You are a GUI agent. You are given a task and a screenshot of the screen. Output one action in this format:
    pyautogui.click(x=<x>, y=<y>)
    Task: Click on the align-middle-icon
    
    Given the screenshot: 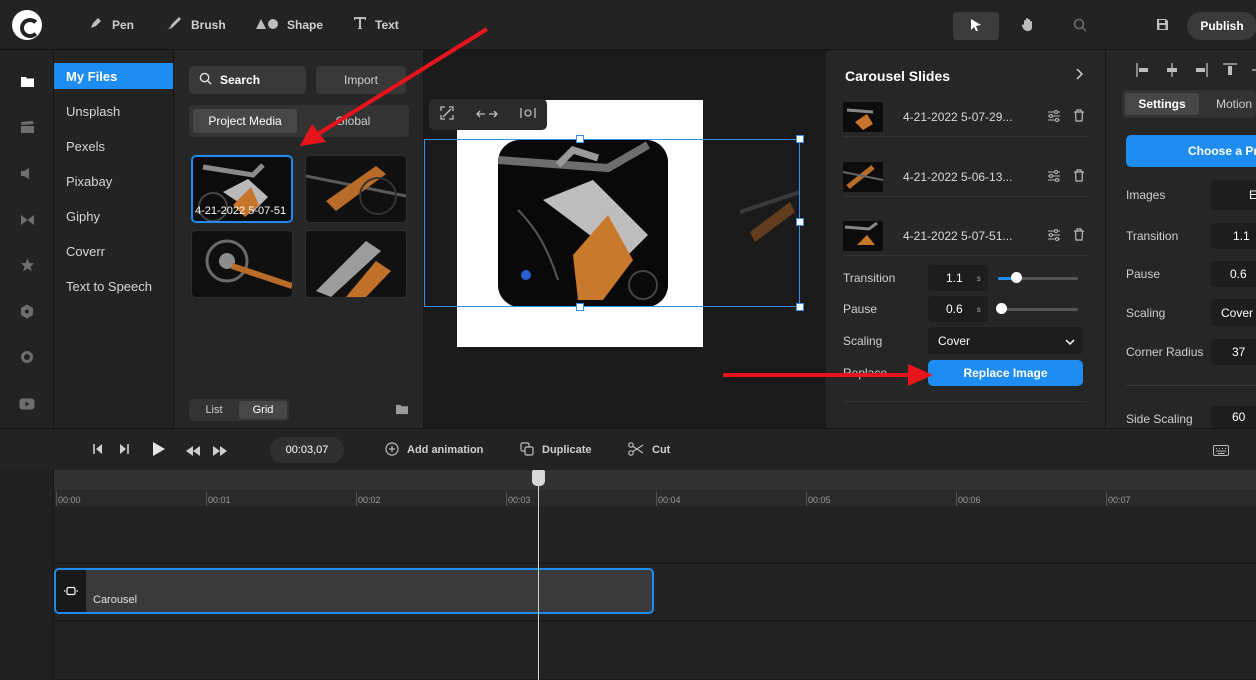 What is the action you would take?
    pyautogui.click(x=1252, y=70)
    